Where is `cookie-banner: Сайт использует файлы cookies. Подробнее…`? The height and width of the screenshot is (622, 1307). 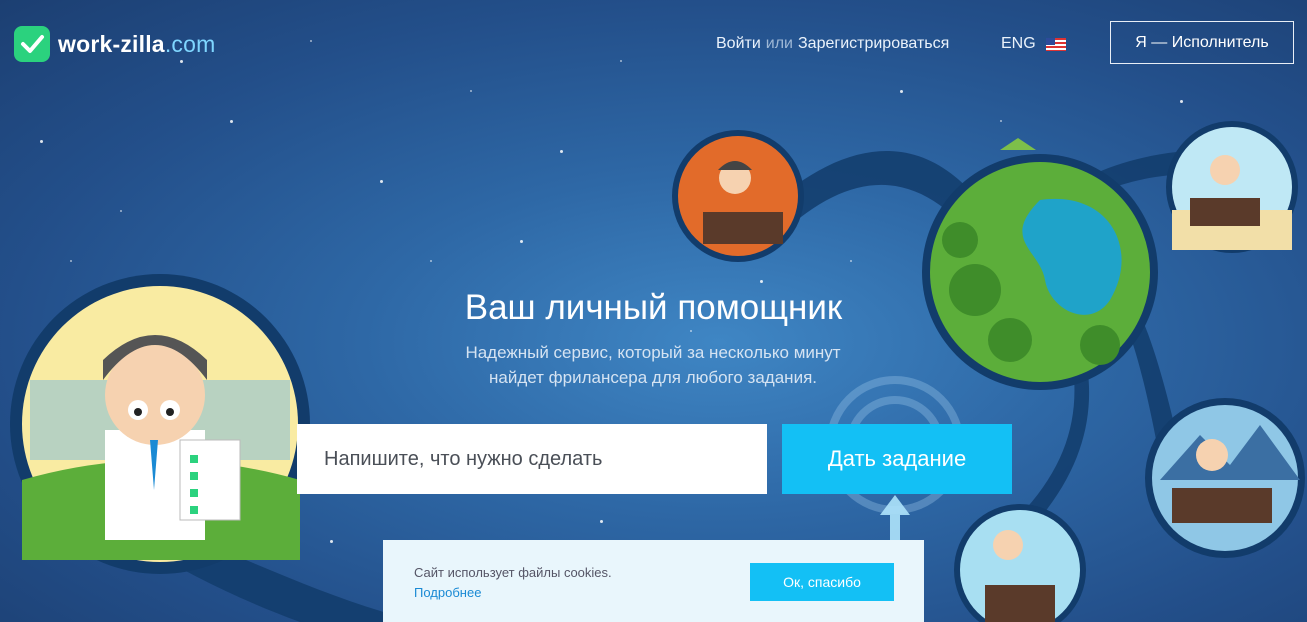 cookie-banner: Сайт использует файлы cookies. Подробнее… is located at coordinates (653, 581).